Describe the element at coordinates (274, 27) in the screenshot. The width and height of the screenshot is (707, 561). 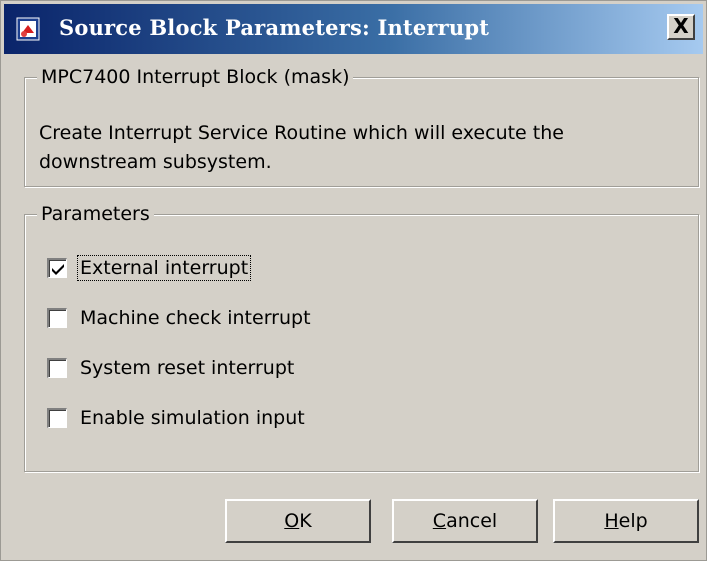
I see `window-title: Source Block Parameters: Interrupt` at that location.